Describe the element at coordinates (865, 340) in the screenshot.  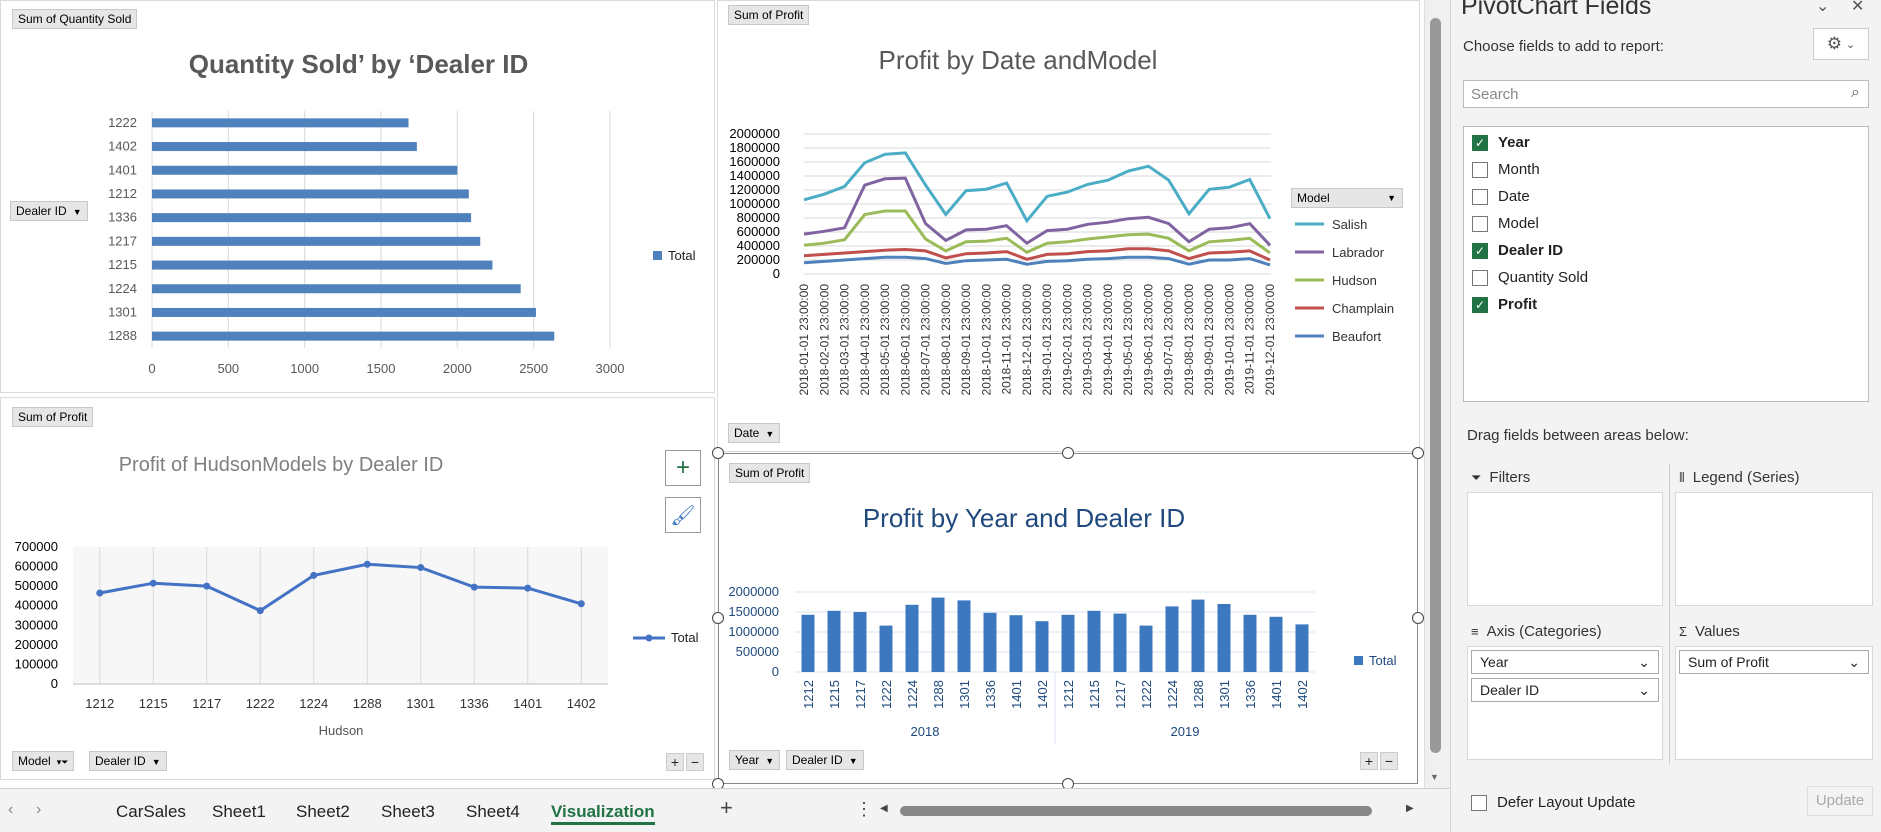
I see `x-tick-label: 2018-04-01 23:00:00` at that location.